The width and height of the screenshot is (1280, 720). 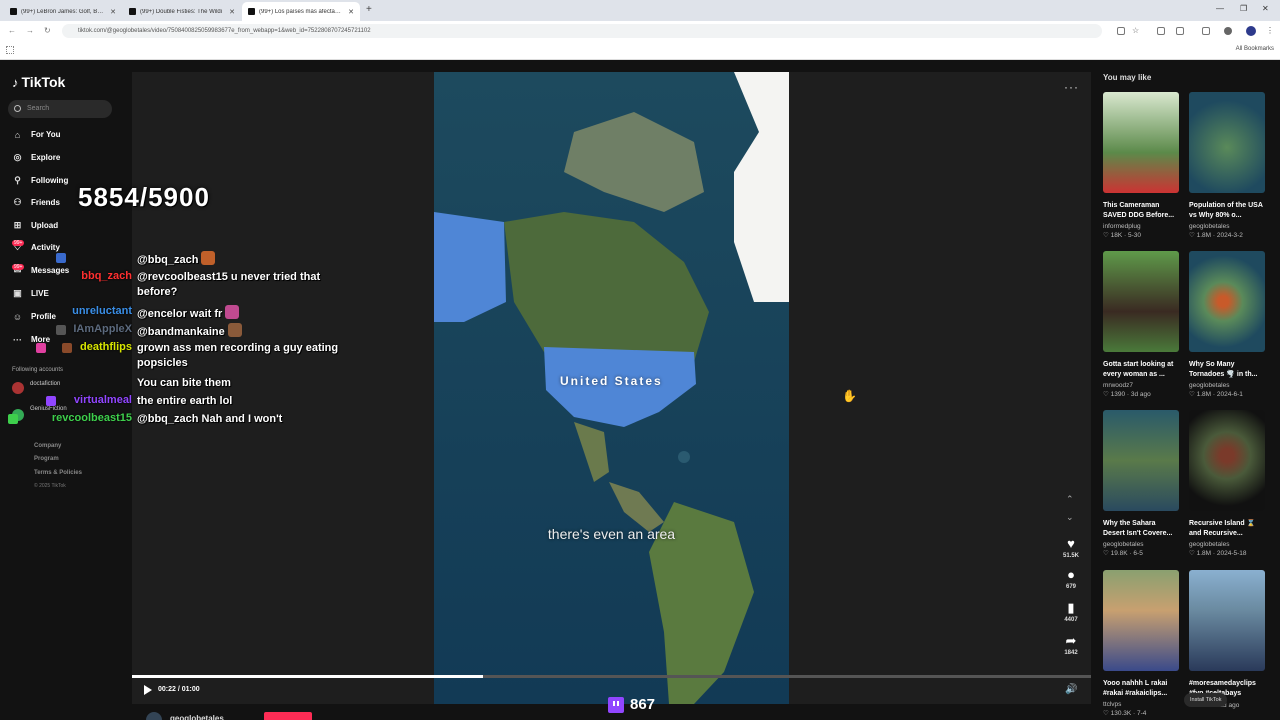 I want to click on play-icon, so click(x=148, y=690).